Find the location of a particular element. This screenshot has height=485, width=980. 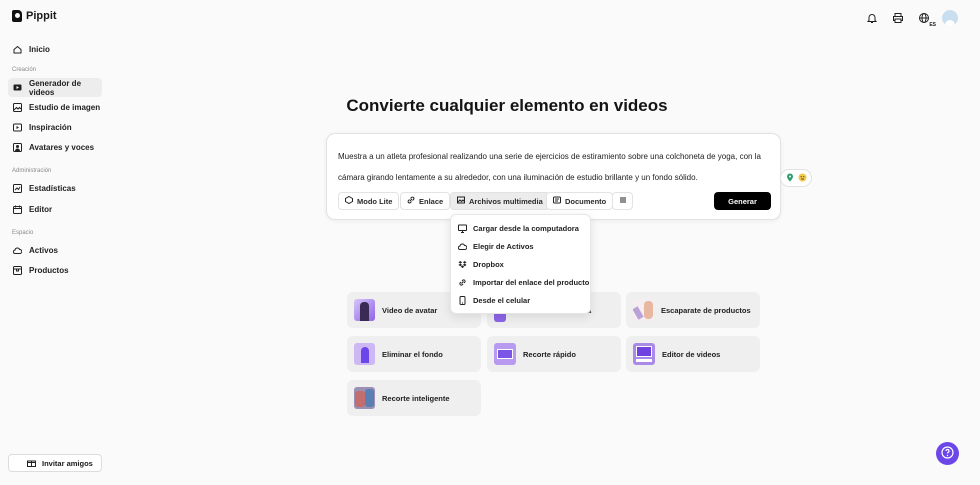

dropdown-item-upload-computer: Cargar desde la computadora is located at coordinates (518, 228).